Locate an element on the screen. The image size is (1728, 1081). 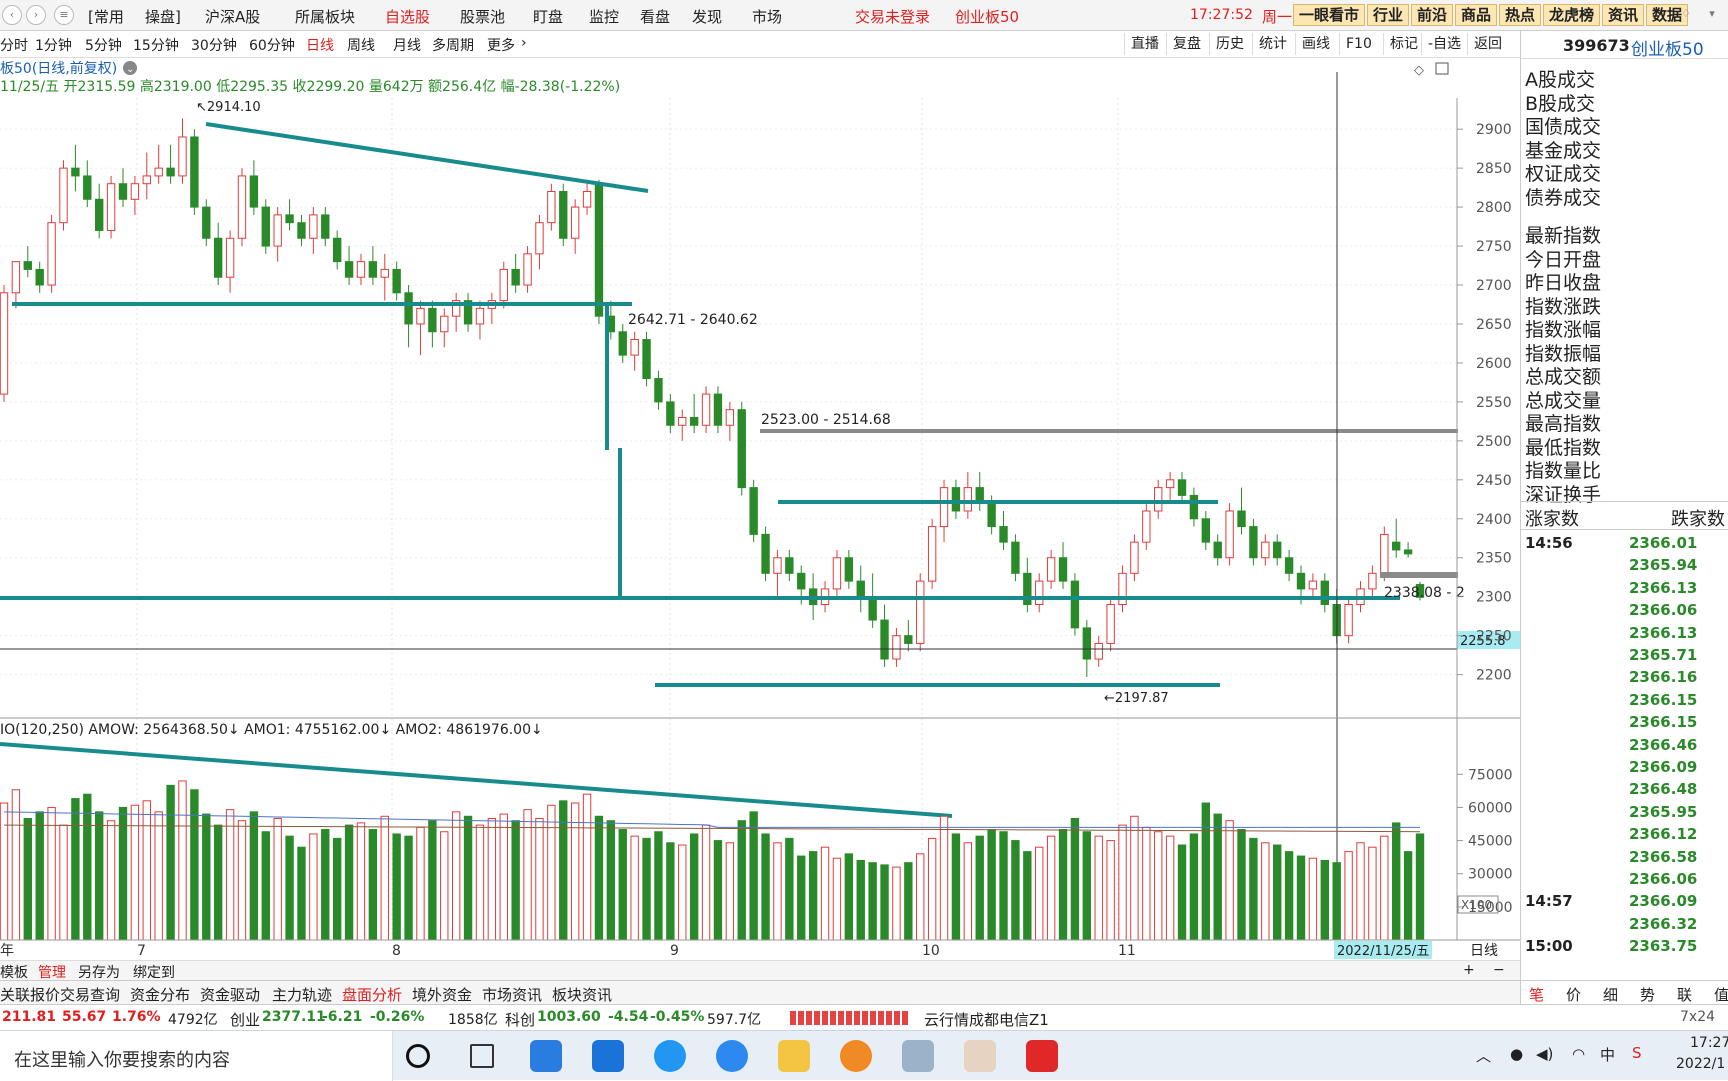
right-tab-2: 前沿 is located at coordinates (1432, 15).